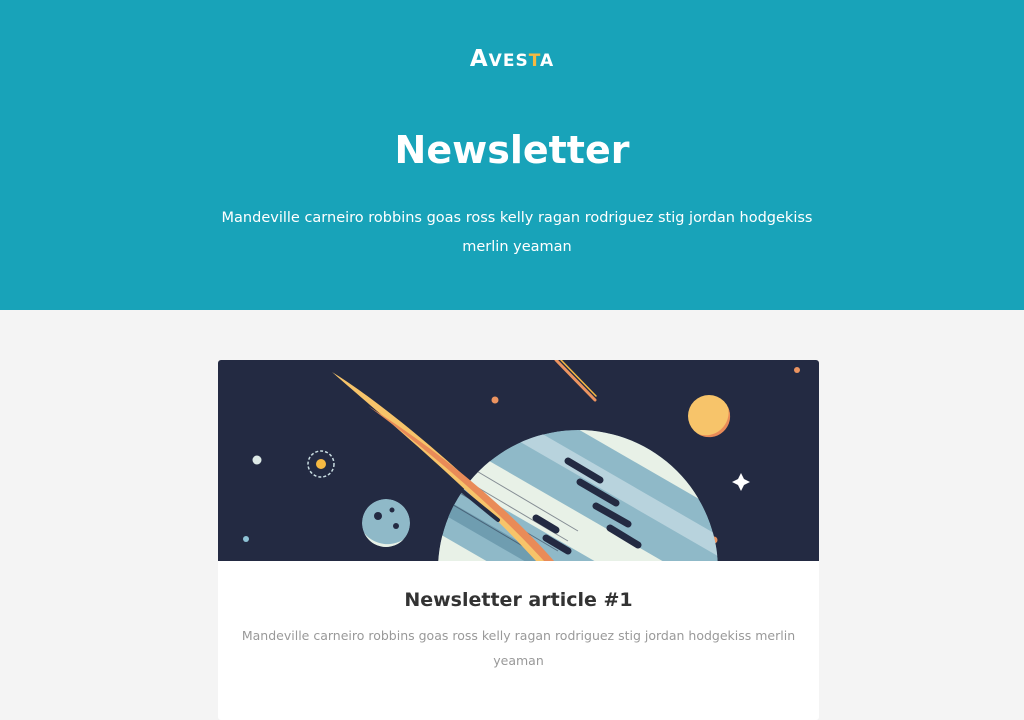  Describe the element at coordinates (512, 150) in the screenshot. I see `page-title: Newsletter` at that location.